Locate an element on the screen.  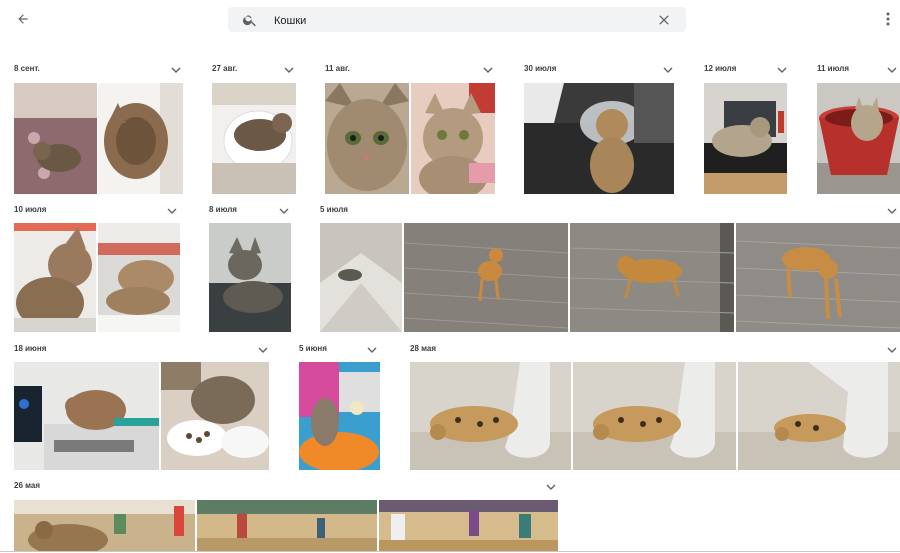
close-icon is located at coordinates (664, 20).